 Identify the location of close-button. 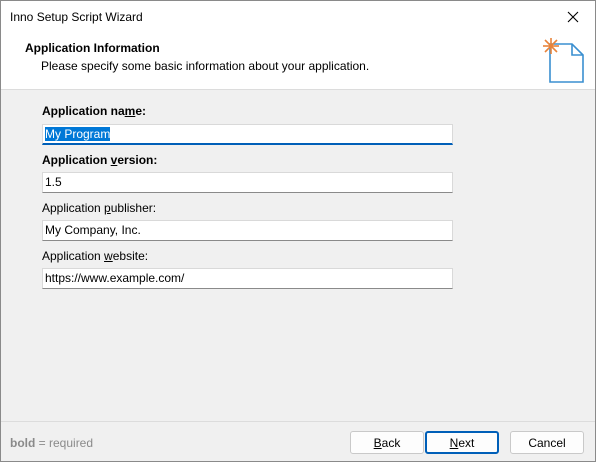
(573, 16).